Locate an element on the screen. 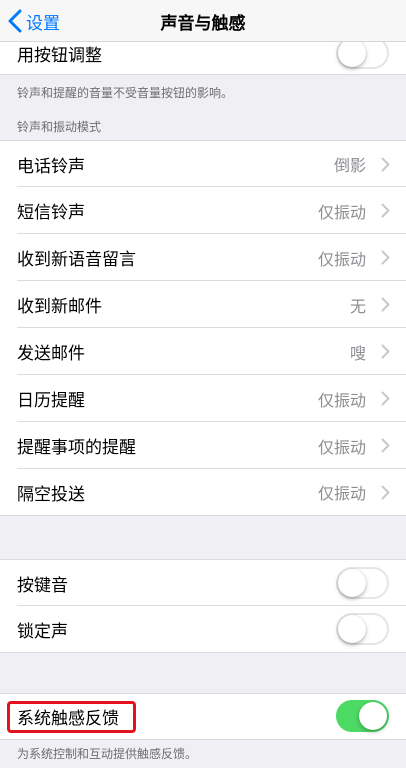 Image resolution: width=406 pixels, height=768 pixels. ringtone-item-airdrop: 隔空投送 仅振动 is located at coordinates (203, 492).